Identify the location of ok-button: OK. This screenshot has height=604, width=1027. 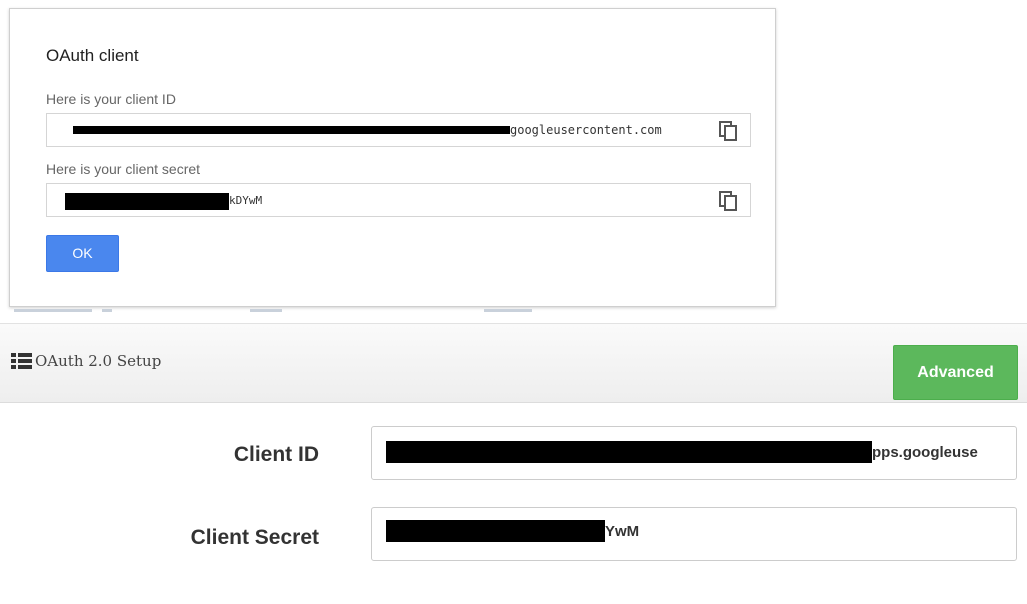
(82, 253).